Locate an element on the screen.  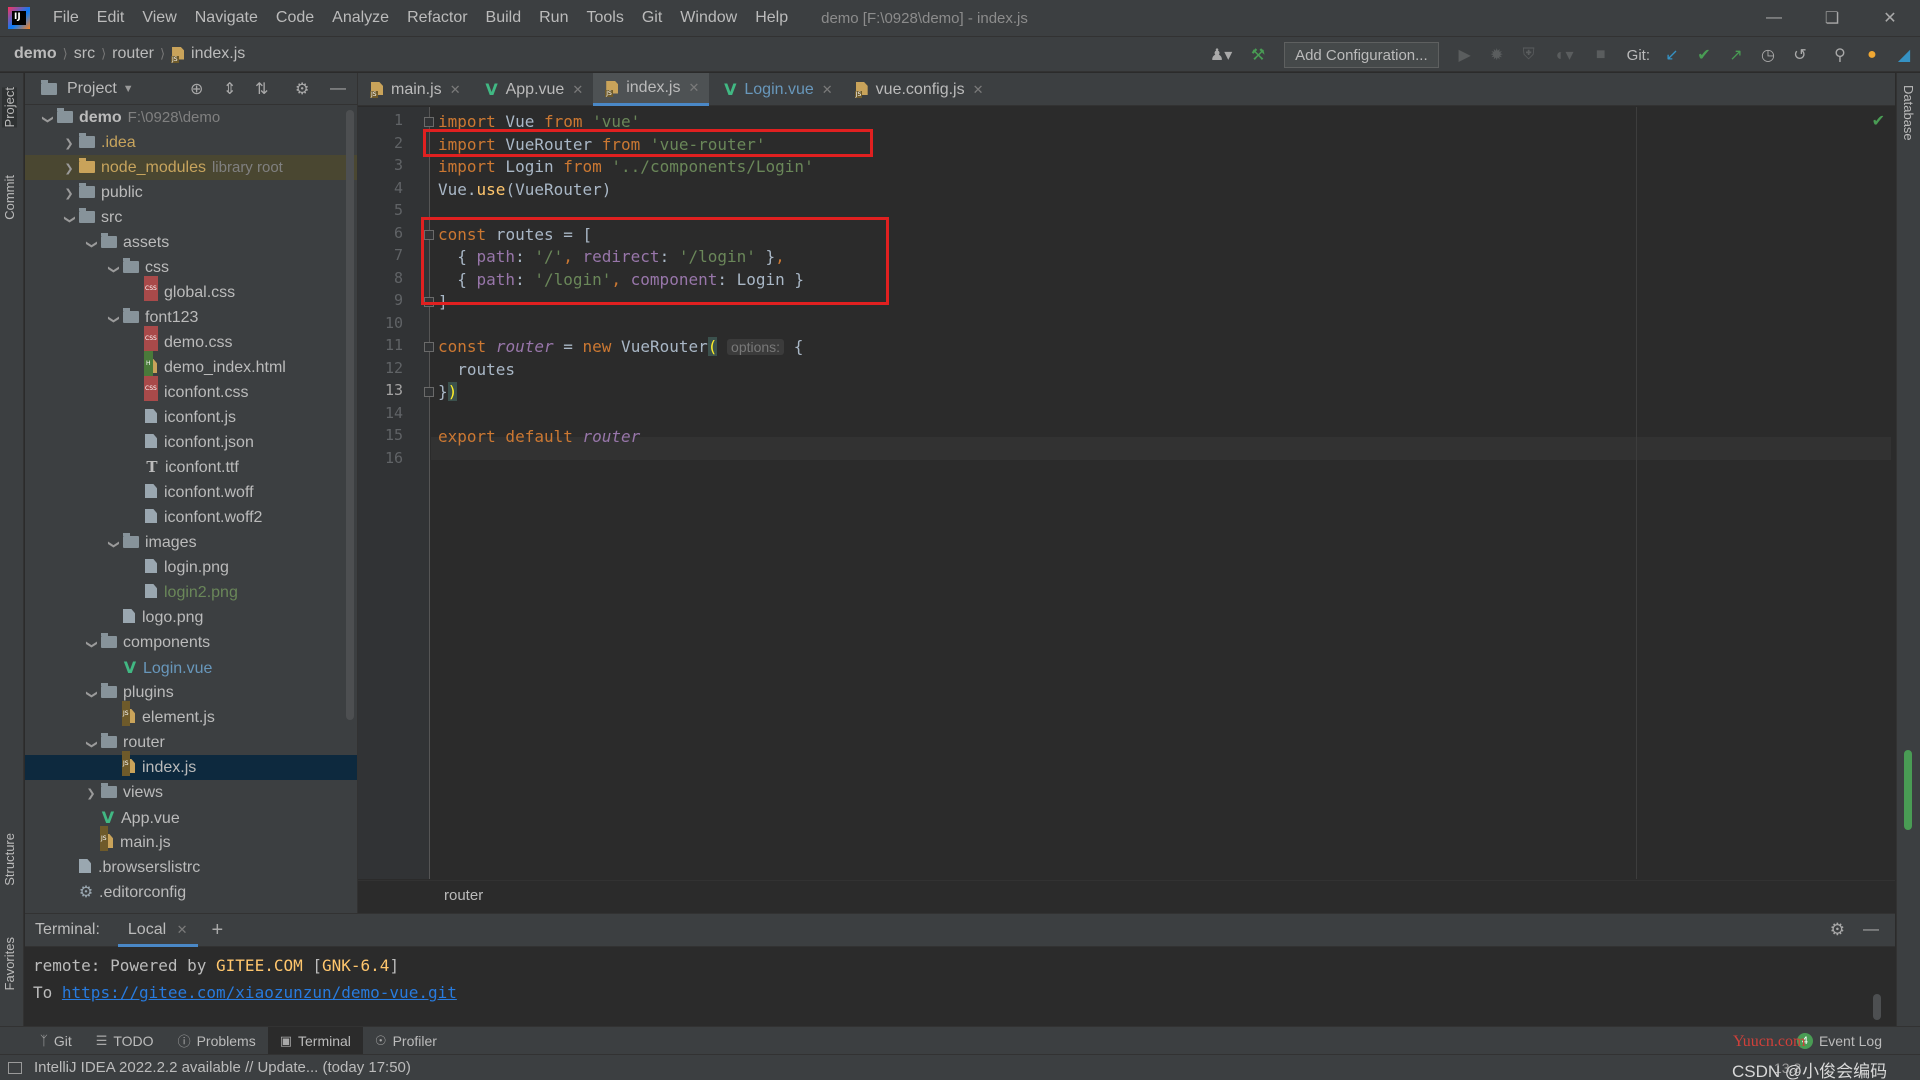
run-icon: ▶ is located at coordinates (1465, 55).